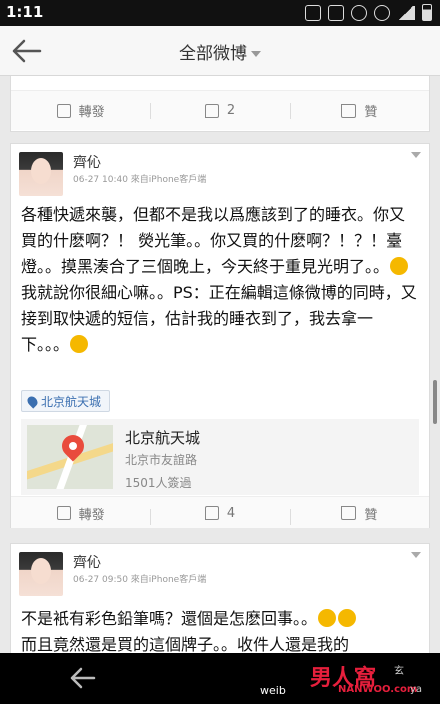  I want to click on location-address: 北京市友誼路, so click(161, 460).